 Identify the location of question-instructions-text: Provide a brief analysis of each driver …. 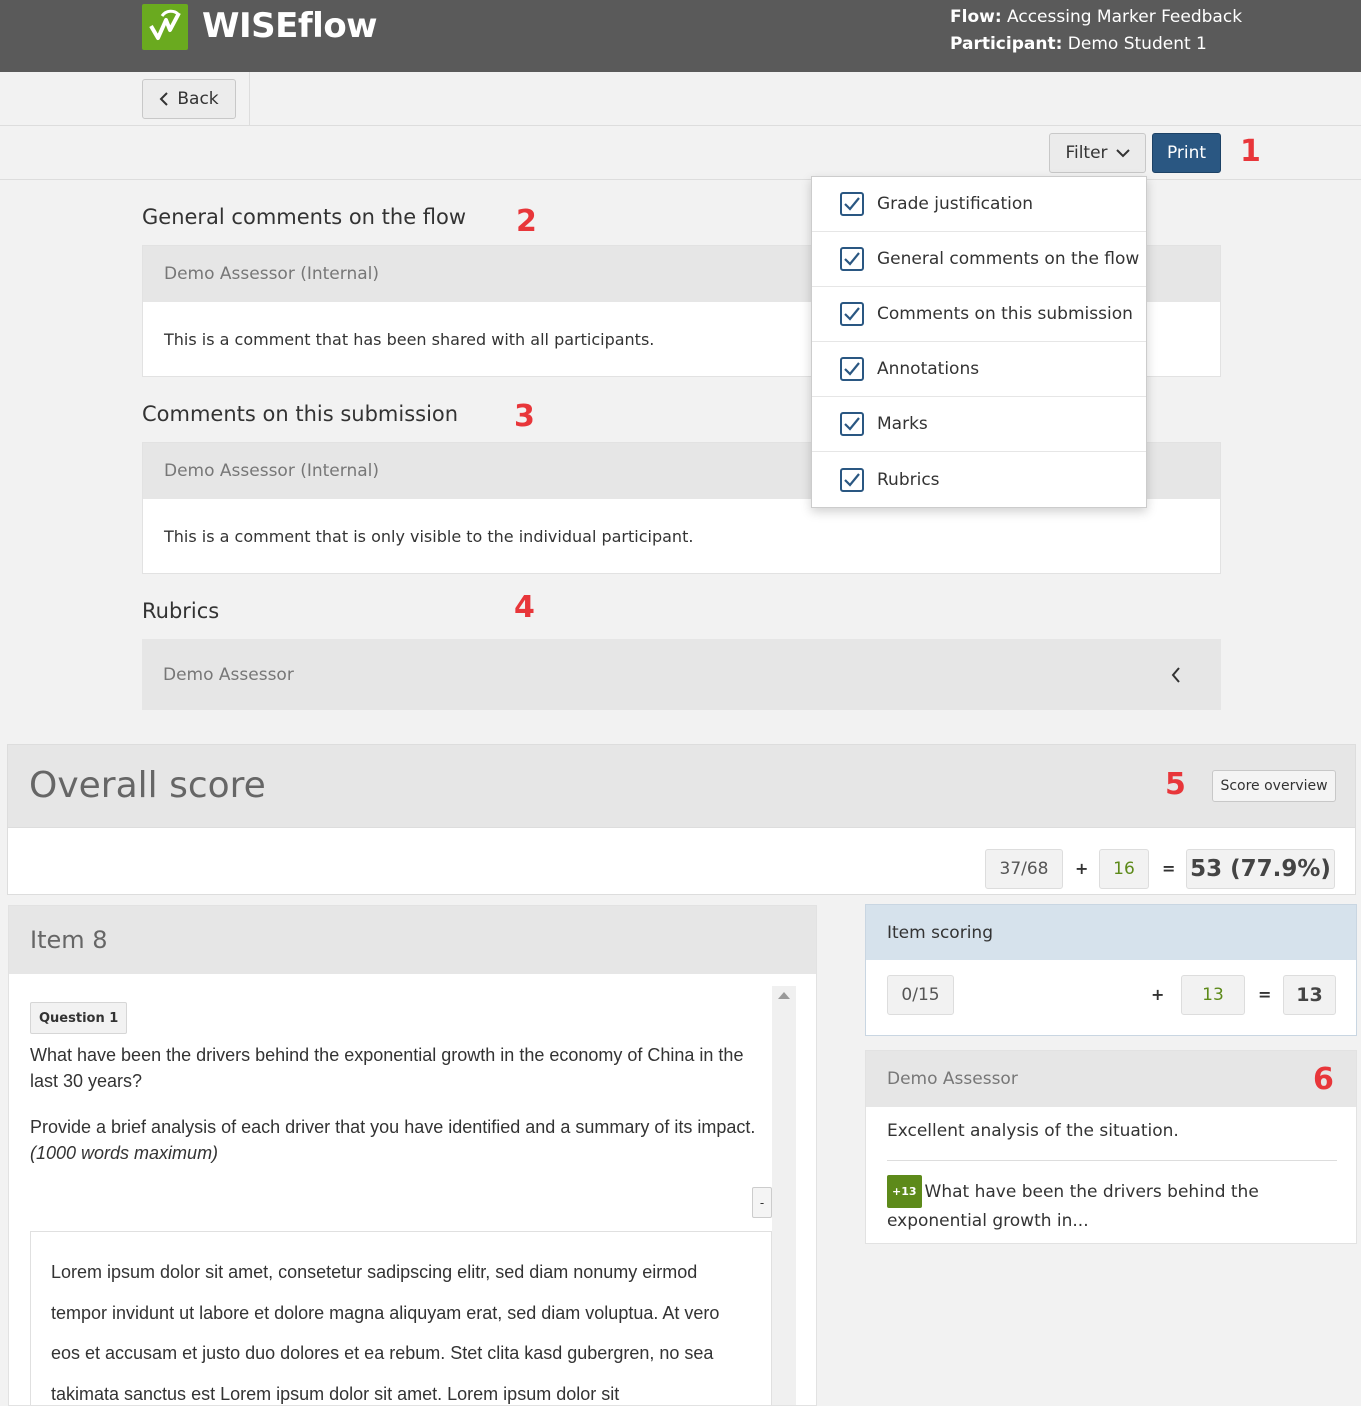
(393, 1127).